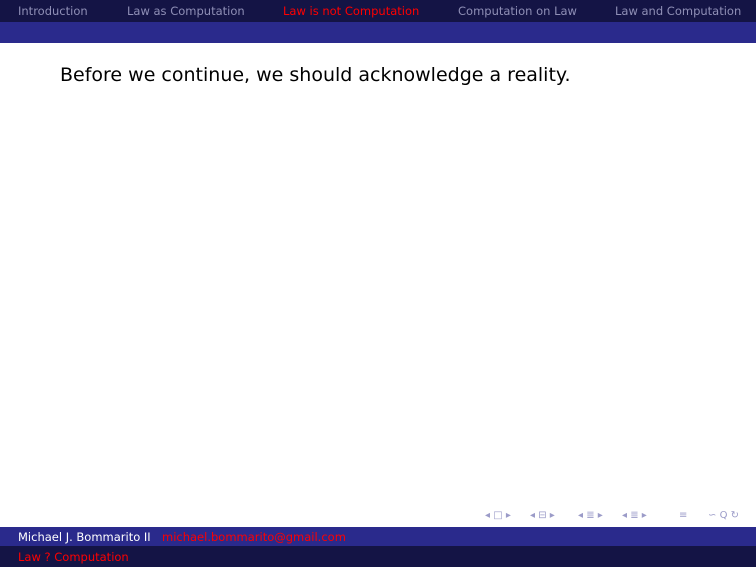 This screenshot has width=756, height=567. What do you see at coordinates (624, 515) in the screenshot?
I see `presentation-prev-icon: ◂` at bounding box center [624, 515].